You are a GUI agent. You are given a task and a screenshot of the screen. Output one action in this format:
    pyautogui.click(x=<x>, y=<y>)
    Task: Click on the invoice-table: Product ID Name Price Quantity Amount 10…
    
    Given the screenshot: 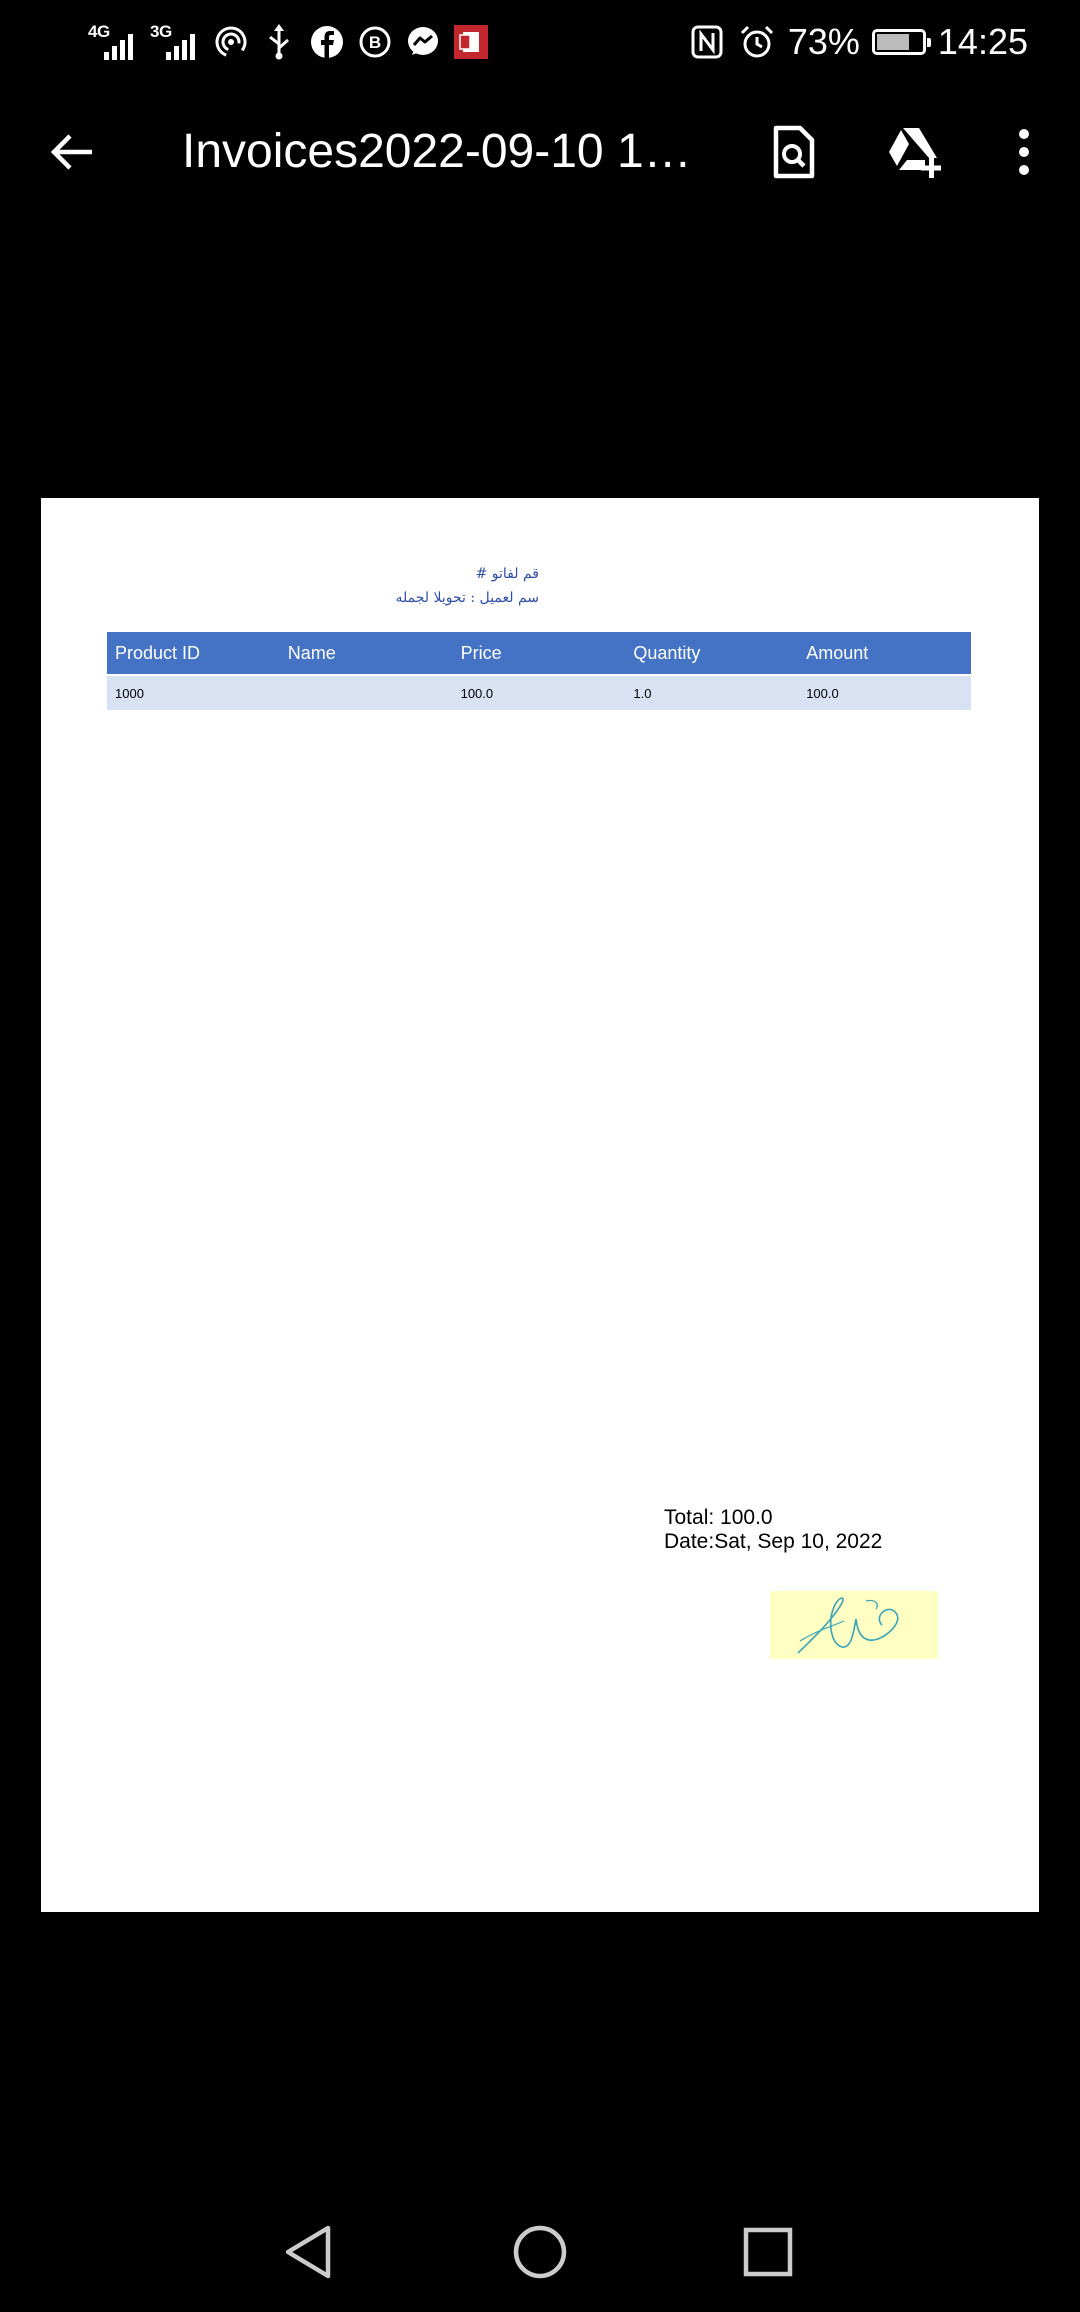 What is the action you would take?
    pyautogui.click(x=539, y=671)
    